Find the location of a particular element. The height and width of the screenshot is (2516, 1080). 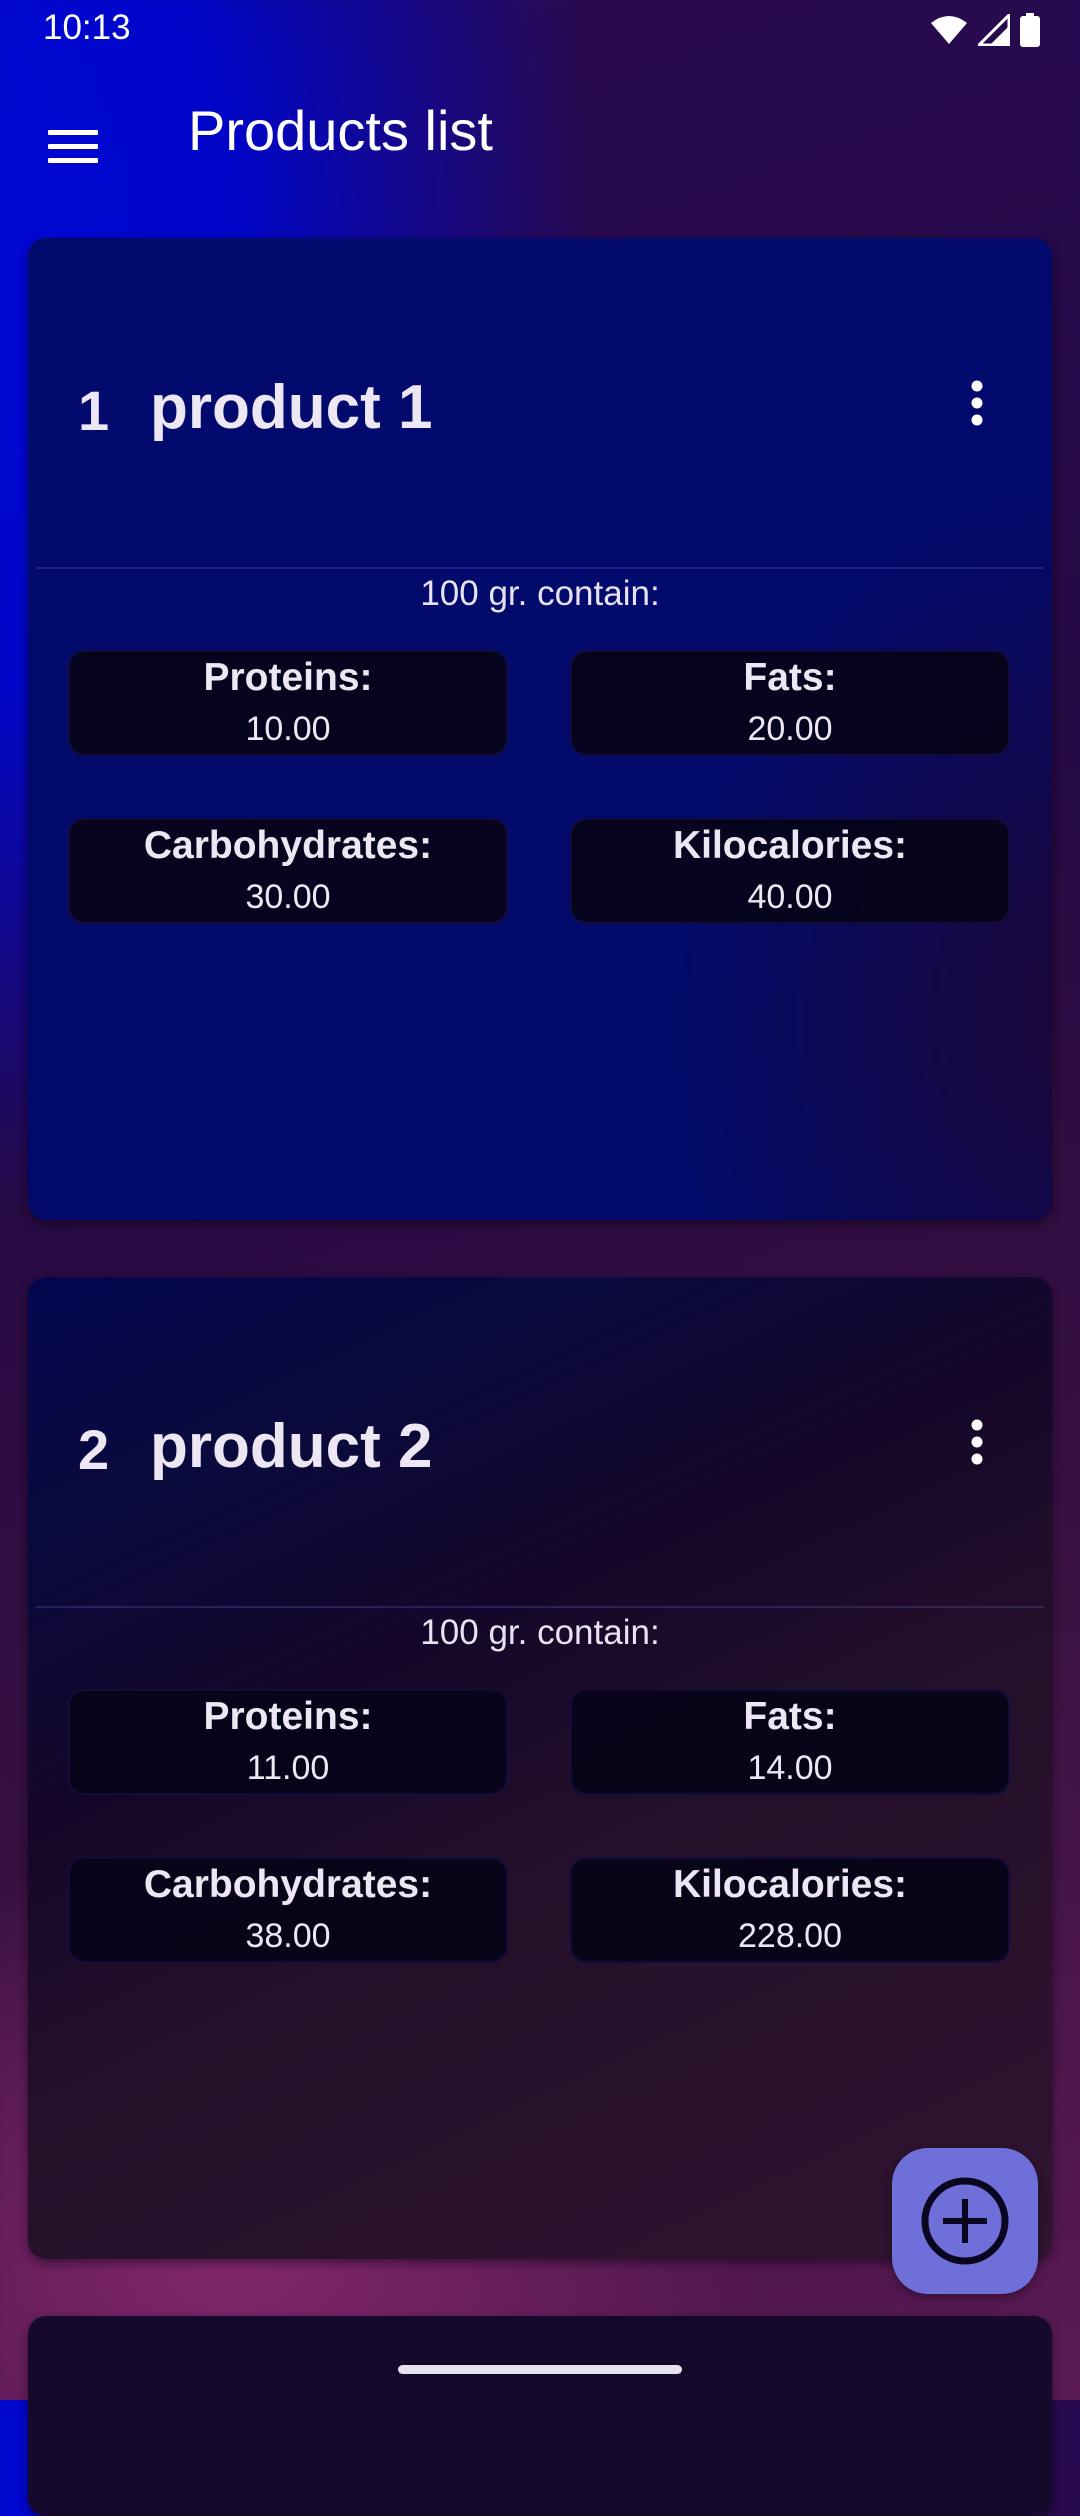

add-circle-icon is located at coordinates (965, 2221).